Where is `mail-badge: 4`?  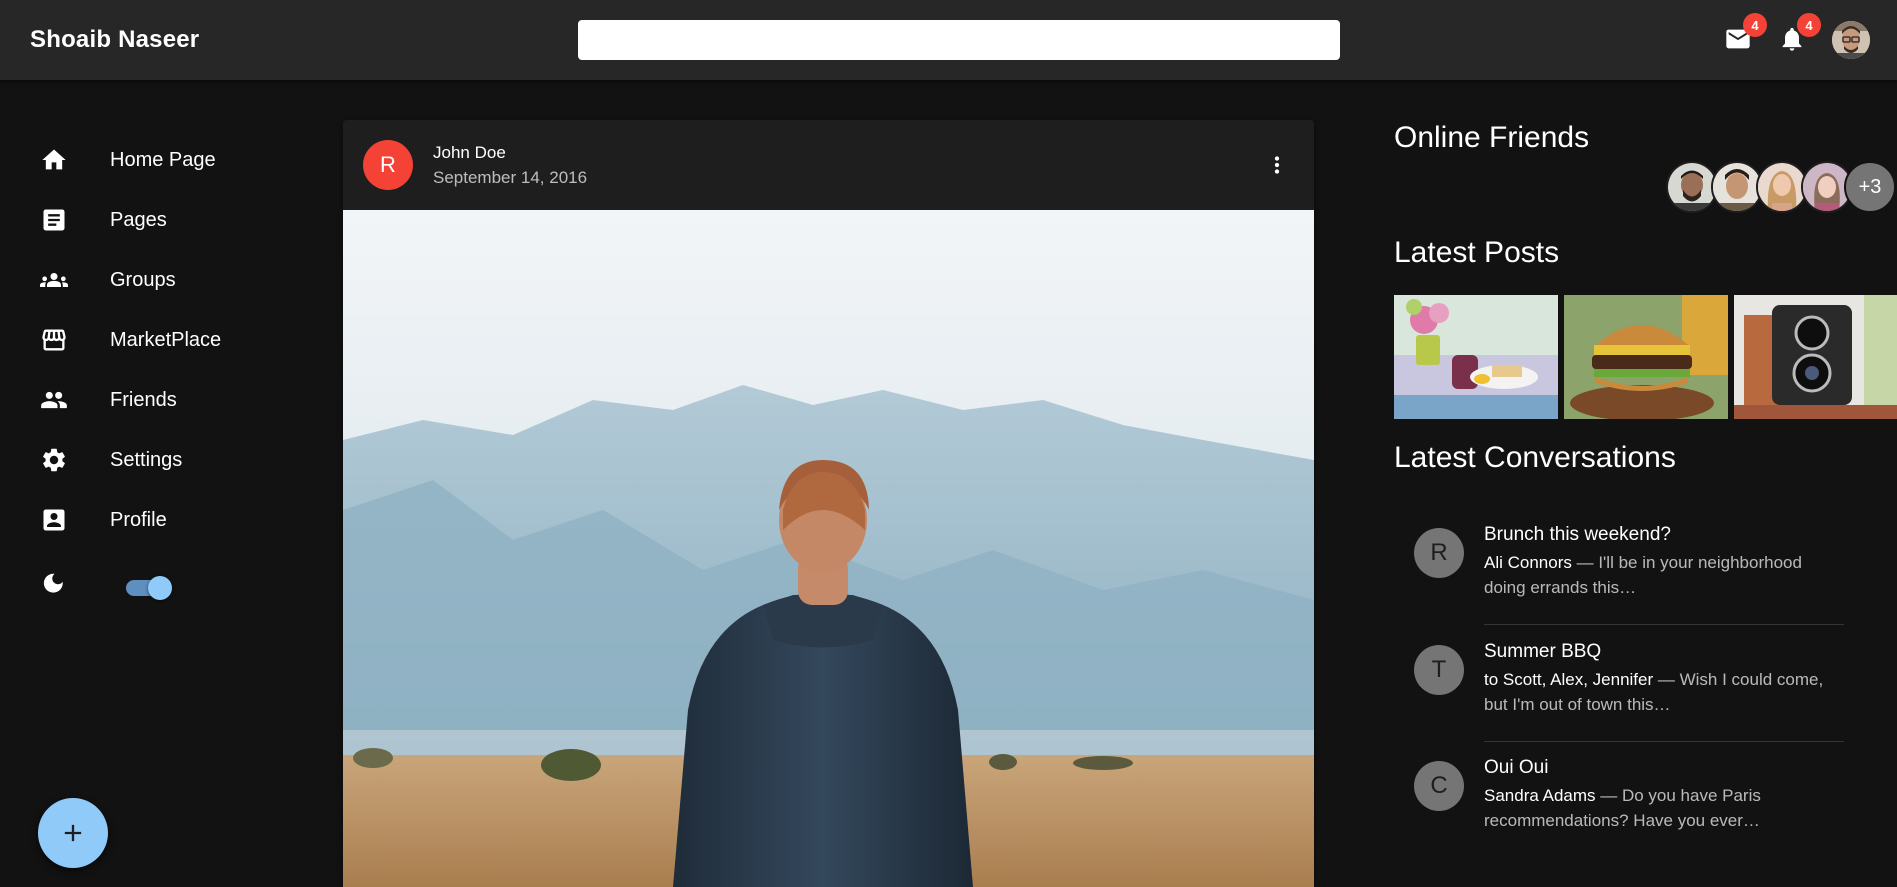 mail-badge: 4 is located at coordinates (1755, 25).